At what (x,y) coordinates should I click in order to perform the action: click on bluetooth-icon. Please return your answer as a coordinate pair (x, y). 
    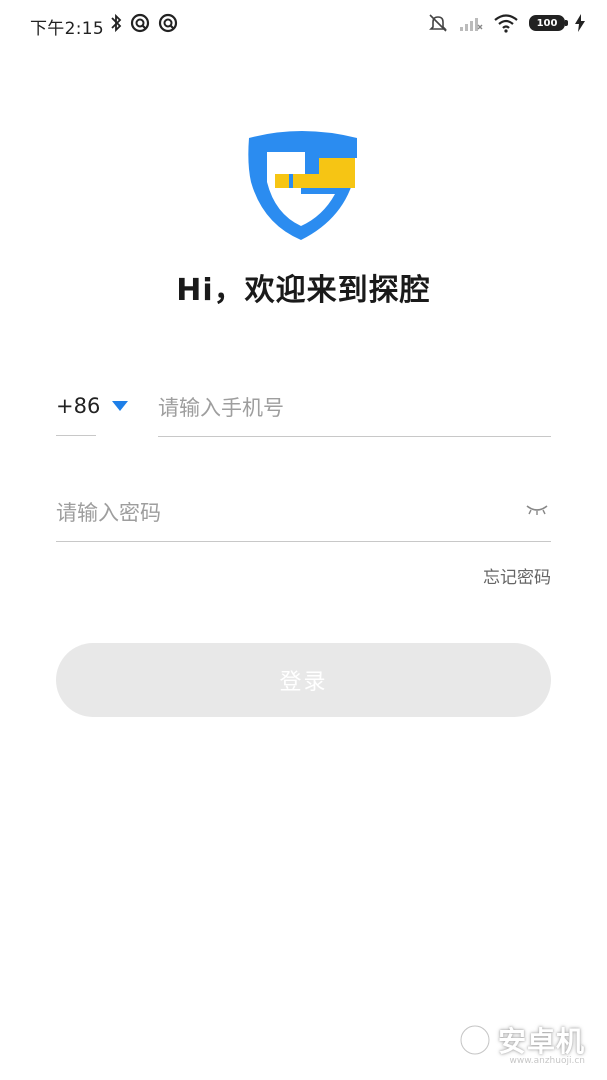
    Looking at the image, I should click on (116, 23).